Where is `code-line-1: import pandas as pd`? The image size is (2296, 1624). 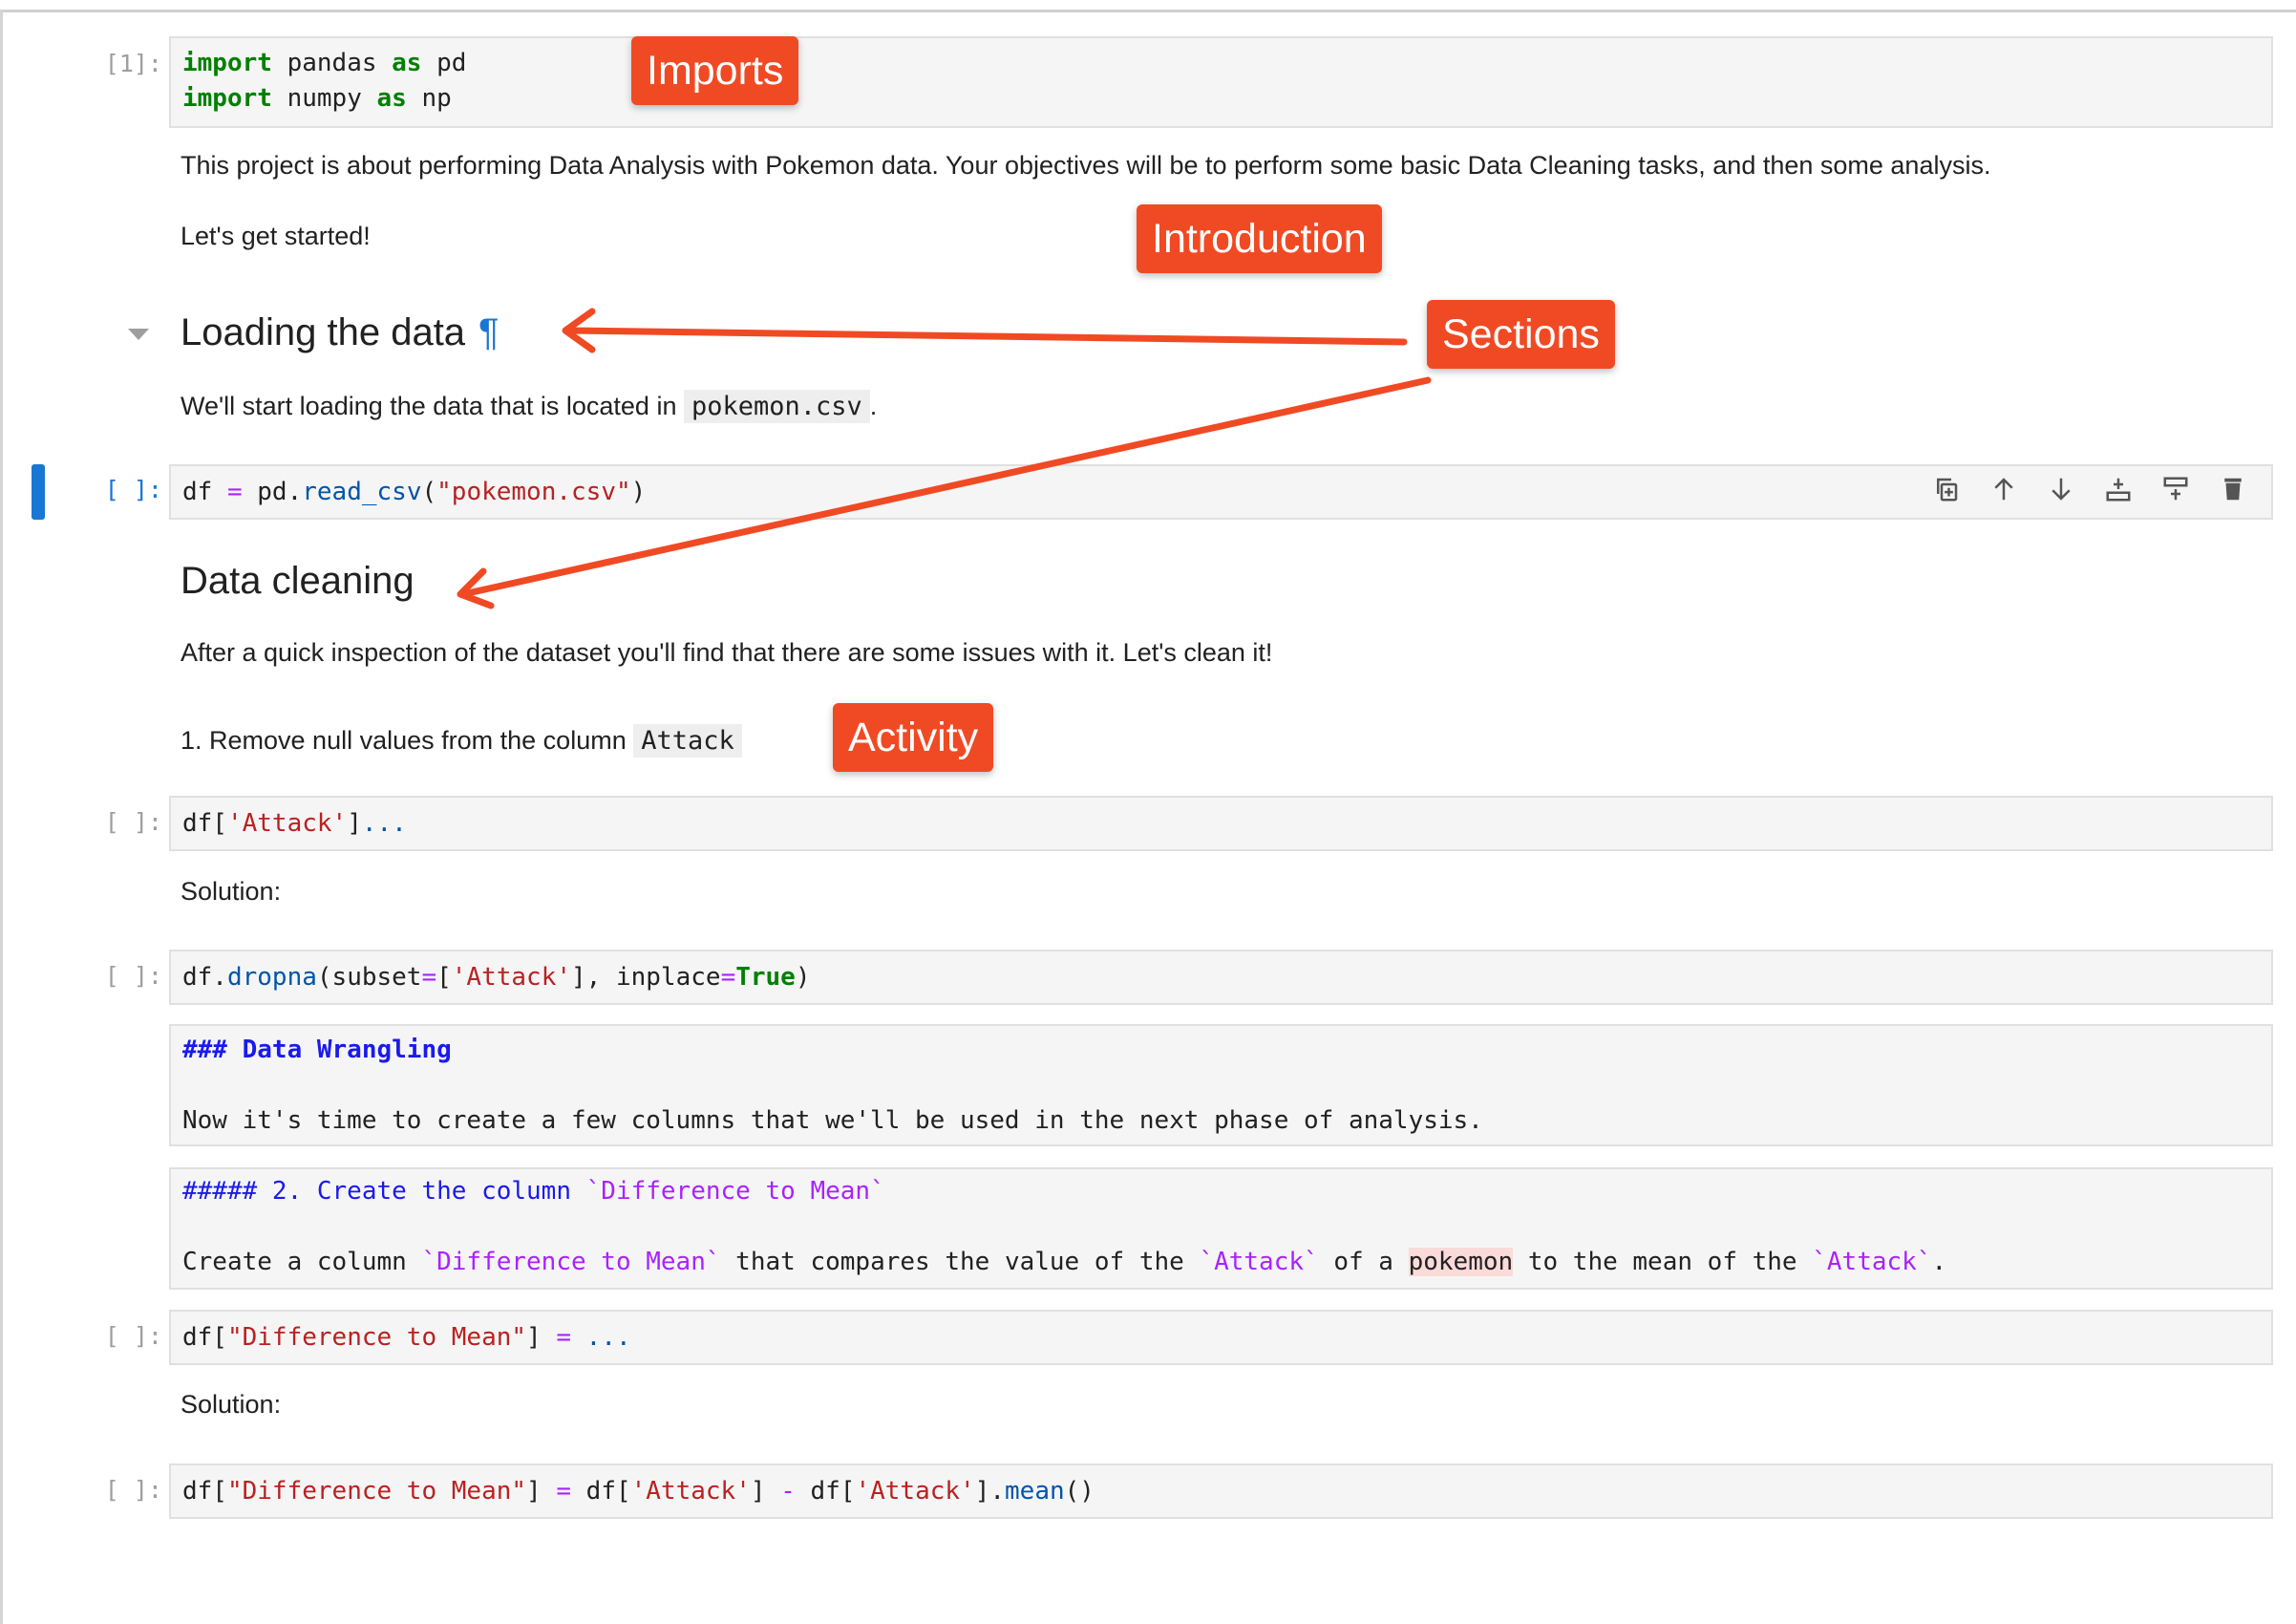 code-line-1: import pandas as pd is located at coordinates (324, 63).